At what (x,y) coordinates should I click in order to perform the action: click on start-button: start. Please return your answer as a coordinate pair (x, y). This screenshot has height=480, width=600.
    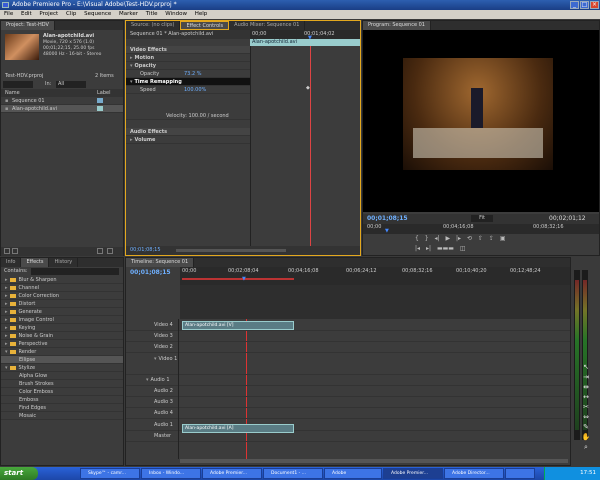
    Looking at the image, I should click on (19, 473).